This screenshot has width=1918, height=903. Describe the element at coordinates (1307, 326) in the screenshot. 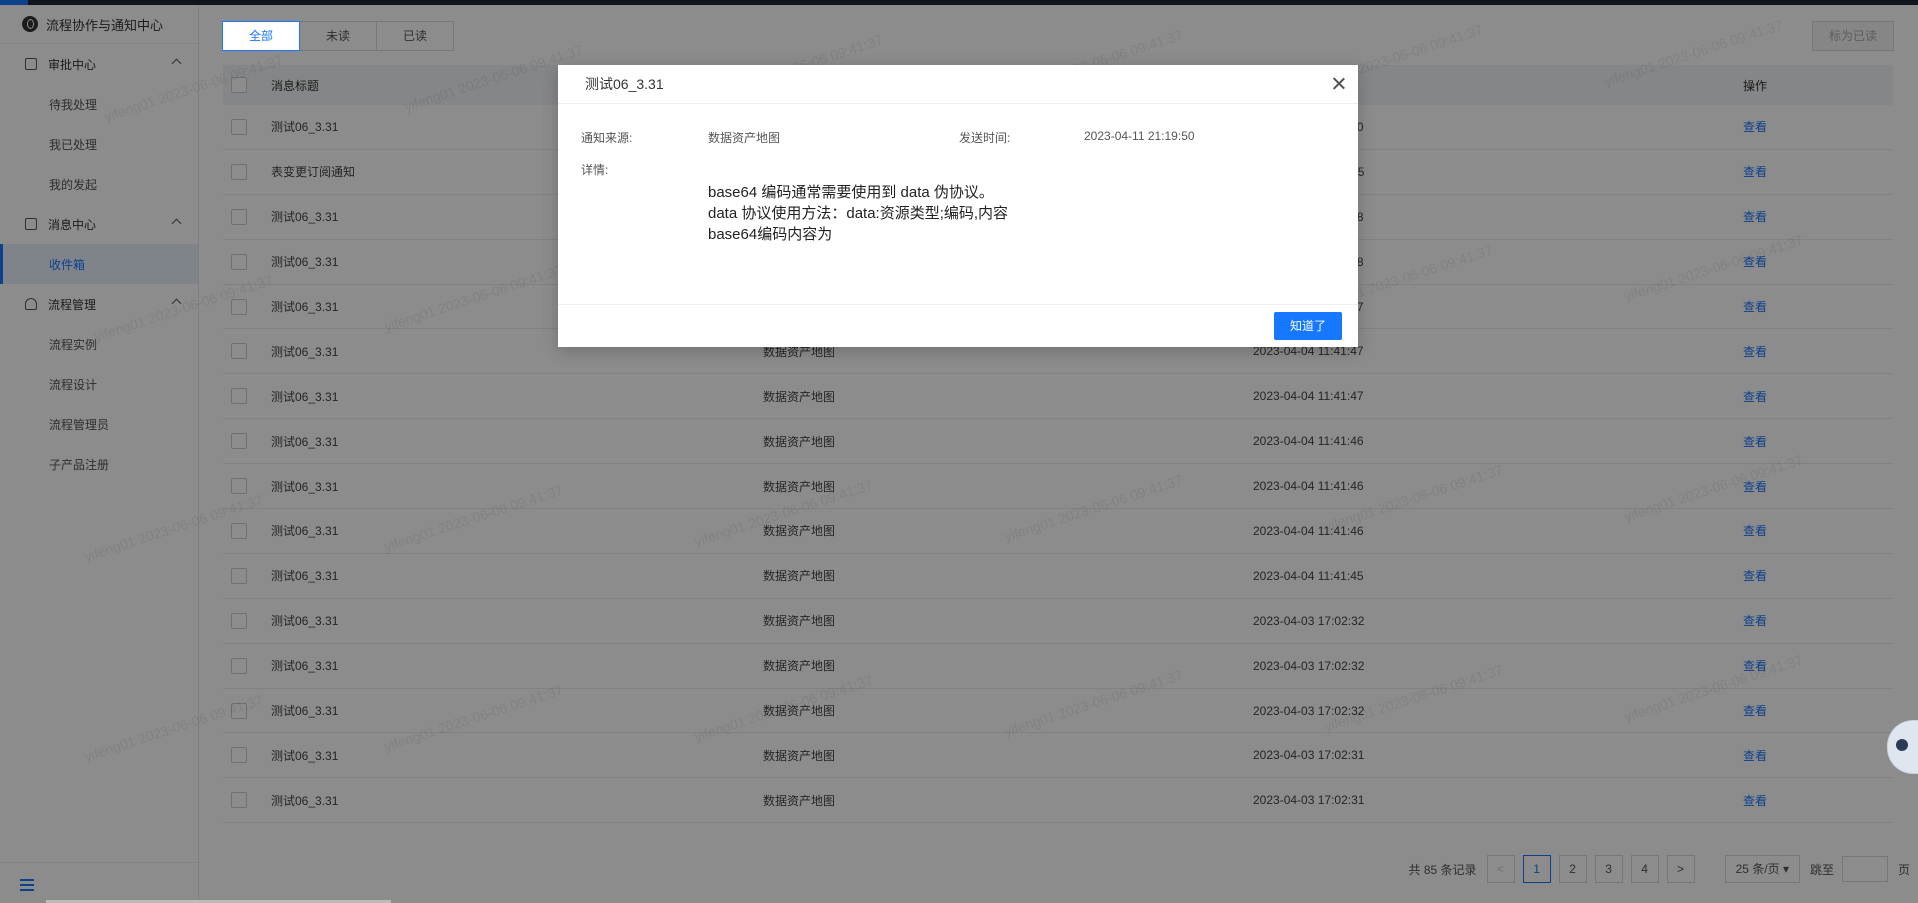

I see `acknowledge-button: 知道了` at that location.